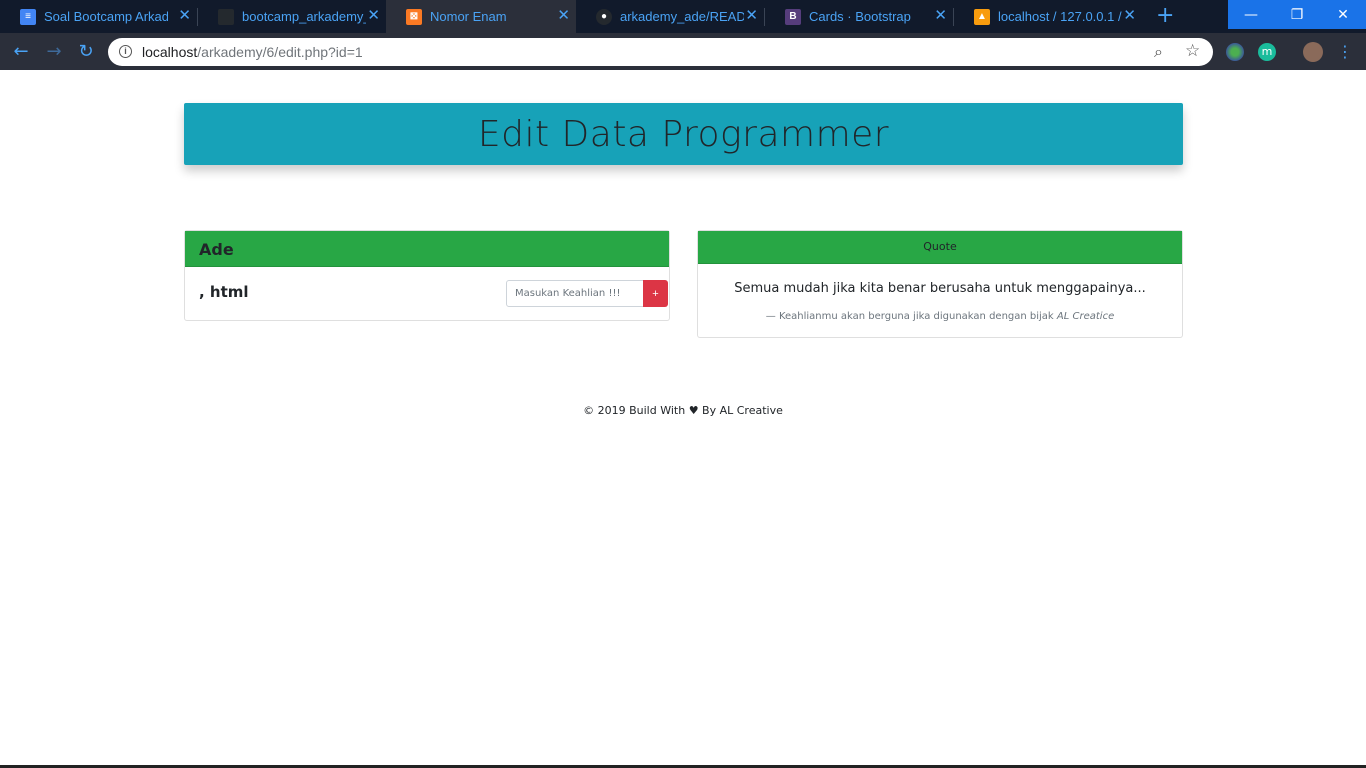 This screenshot has width=1366, height=768. I want to click on close-window-button: ✕, so click(1343, 14).